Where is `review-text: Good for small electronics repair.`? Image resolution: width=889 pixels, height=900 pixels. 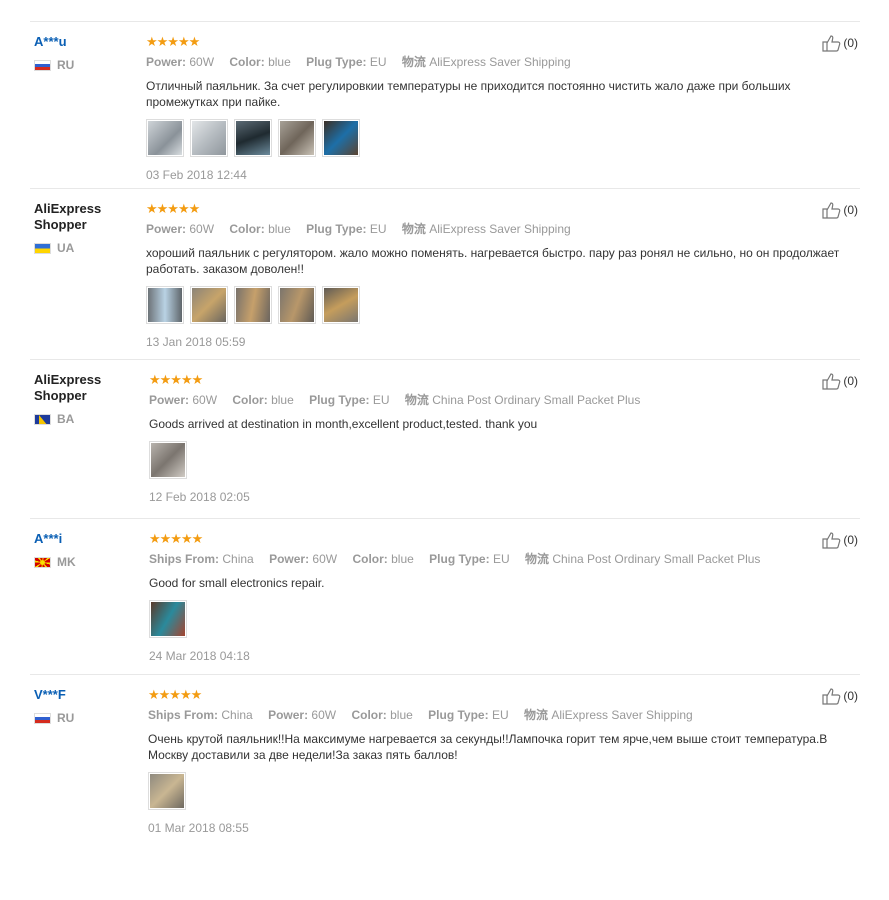 review-text: Good for small electronics repair. is located at coordinates (237, 583).